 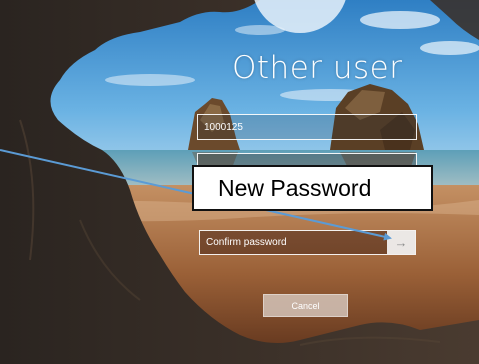 I want to click on user-name-title: Other user, so click(x=317, y=68).